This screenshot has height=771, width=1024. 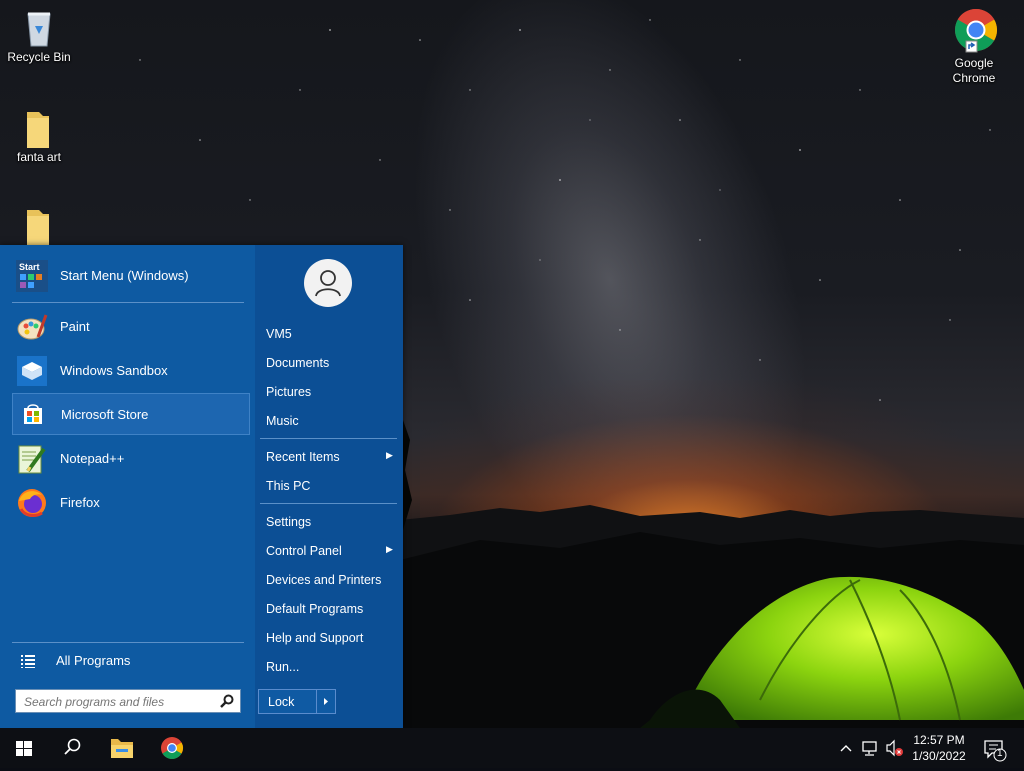 I want to click on volume-tray-button, so click(x=894, y=748).